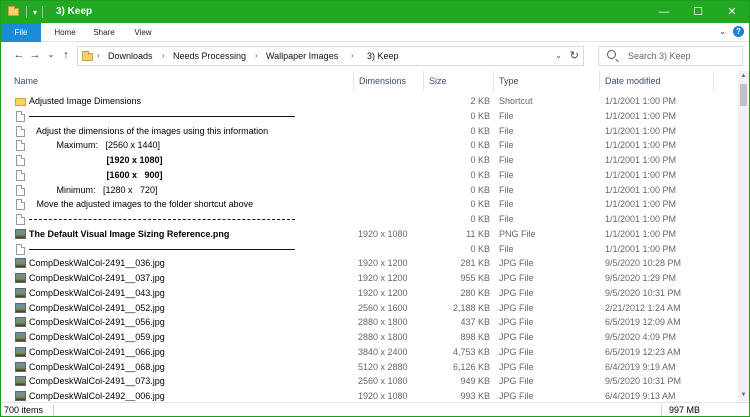 Image resolution: width=750 pixels, height=417 pixels. Describe the element at coordinates (743, 95) in the screenshot. I see `scrollbar-thumb` at that location.